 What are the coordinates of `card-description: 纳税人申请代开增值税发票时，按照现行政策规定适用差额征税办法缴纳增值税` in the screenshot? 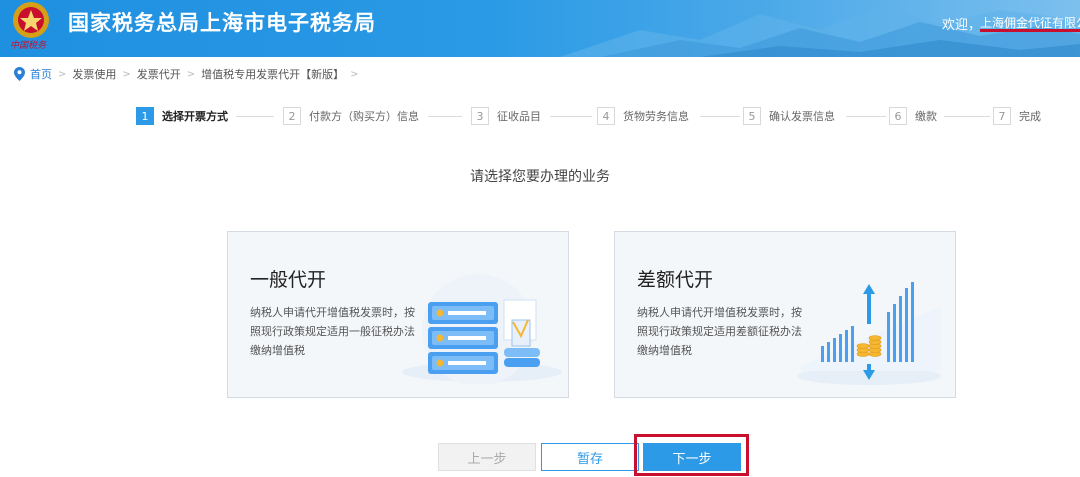 It's located at (719, 331).